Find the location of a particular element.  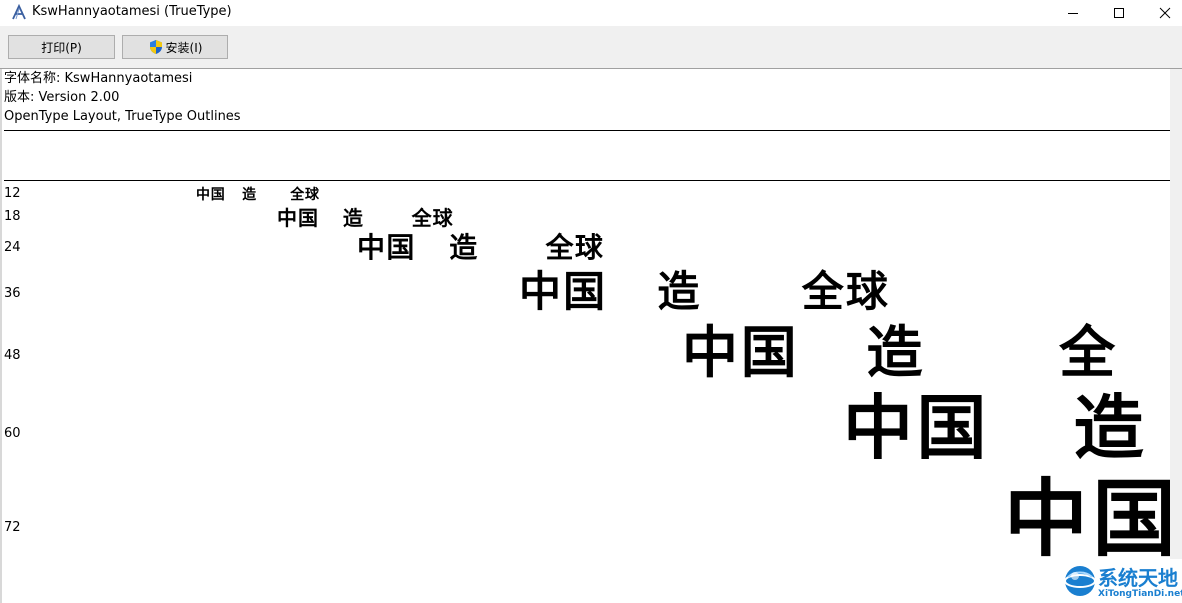

separator-top is located at coordinates (587, 130).